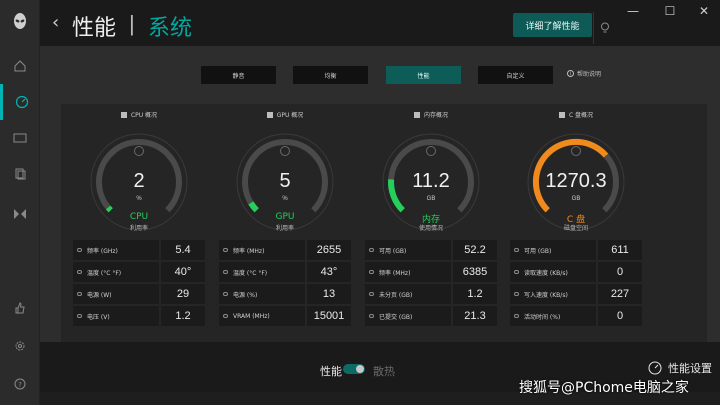 Image resolution: width=720 pixels, height=405 pixels. I want to click on stat-value: 6385, so click(475, 272).